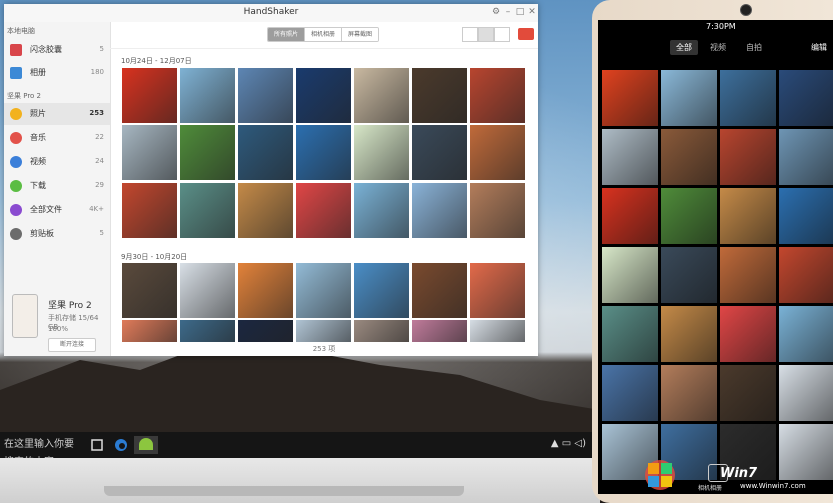 The height and width of the screenshot is (503, 833). I want to click on edge-browser-icon, so click(121, 445).